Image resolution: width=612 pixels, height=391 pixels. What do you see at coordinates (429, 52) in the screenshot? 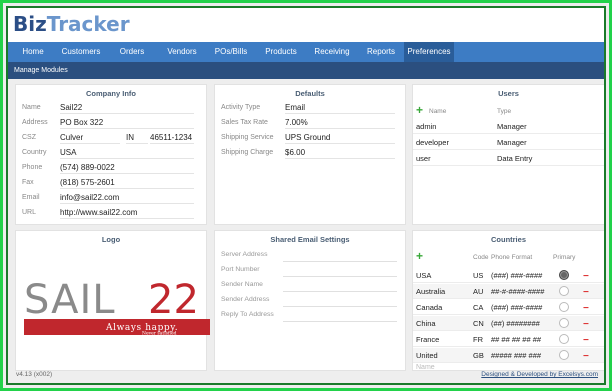
I see `nav-preferences: Preferences` at bounding box center [429, 52].